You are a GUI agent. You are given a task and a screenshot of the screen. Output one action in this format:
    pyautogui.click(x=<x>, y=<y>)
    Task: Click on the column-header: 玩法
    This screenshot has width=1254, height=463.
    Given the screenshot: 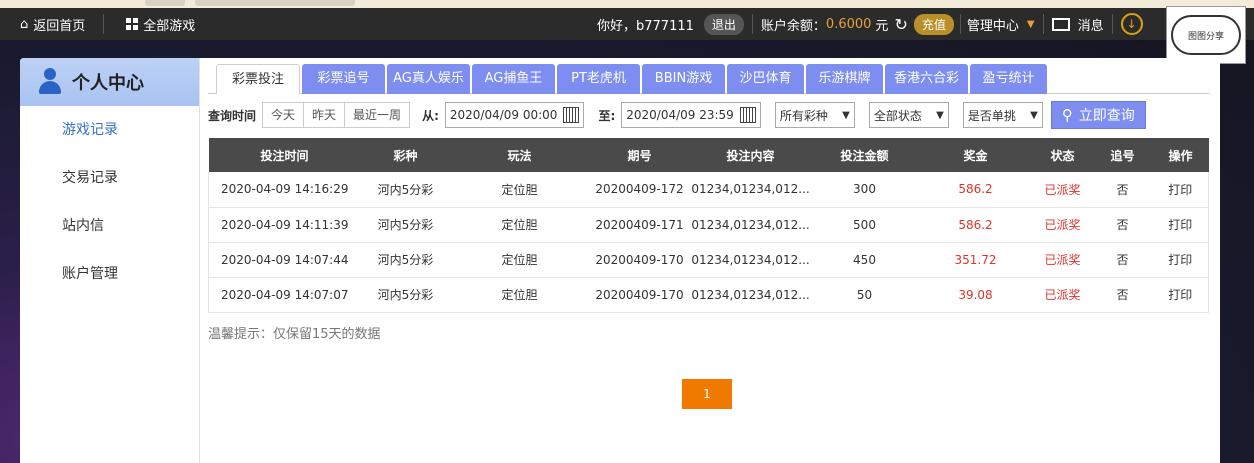 What is the action you would take?
    pyautogui.click(x=519, y=155)
    